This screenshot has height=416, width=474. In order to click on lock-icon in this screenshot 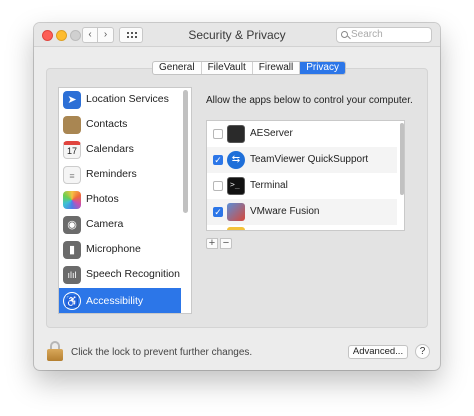, I will do `click(55, 351)`.